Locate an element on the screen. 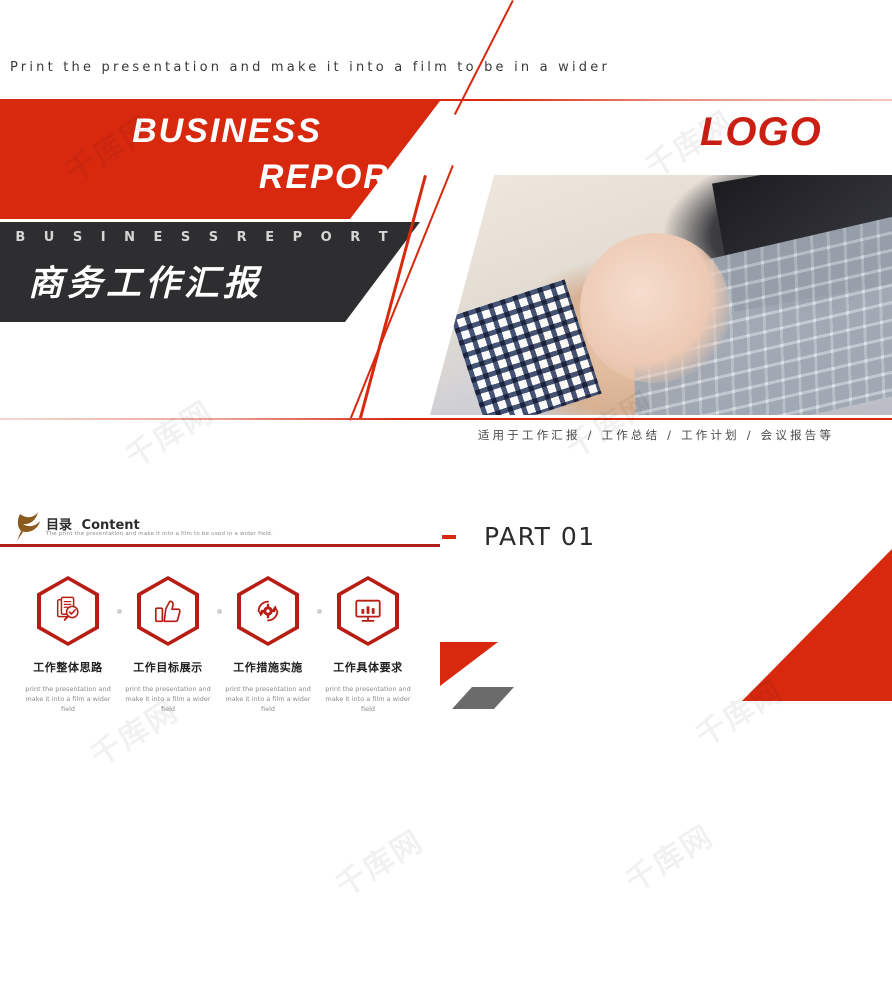  gray-accent-bar is located at coordinates (483, 698).